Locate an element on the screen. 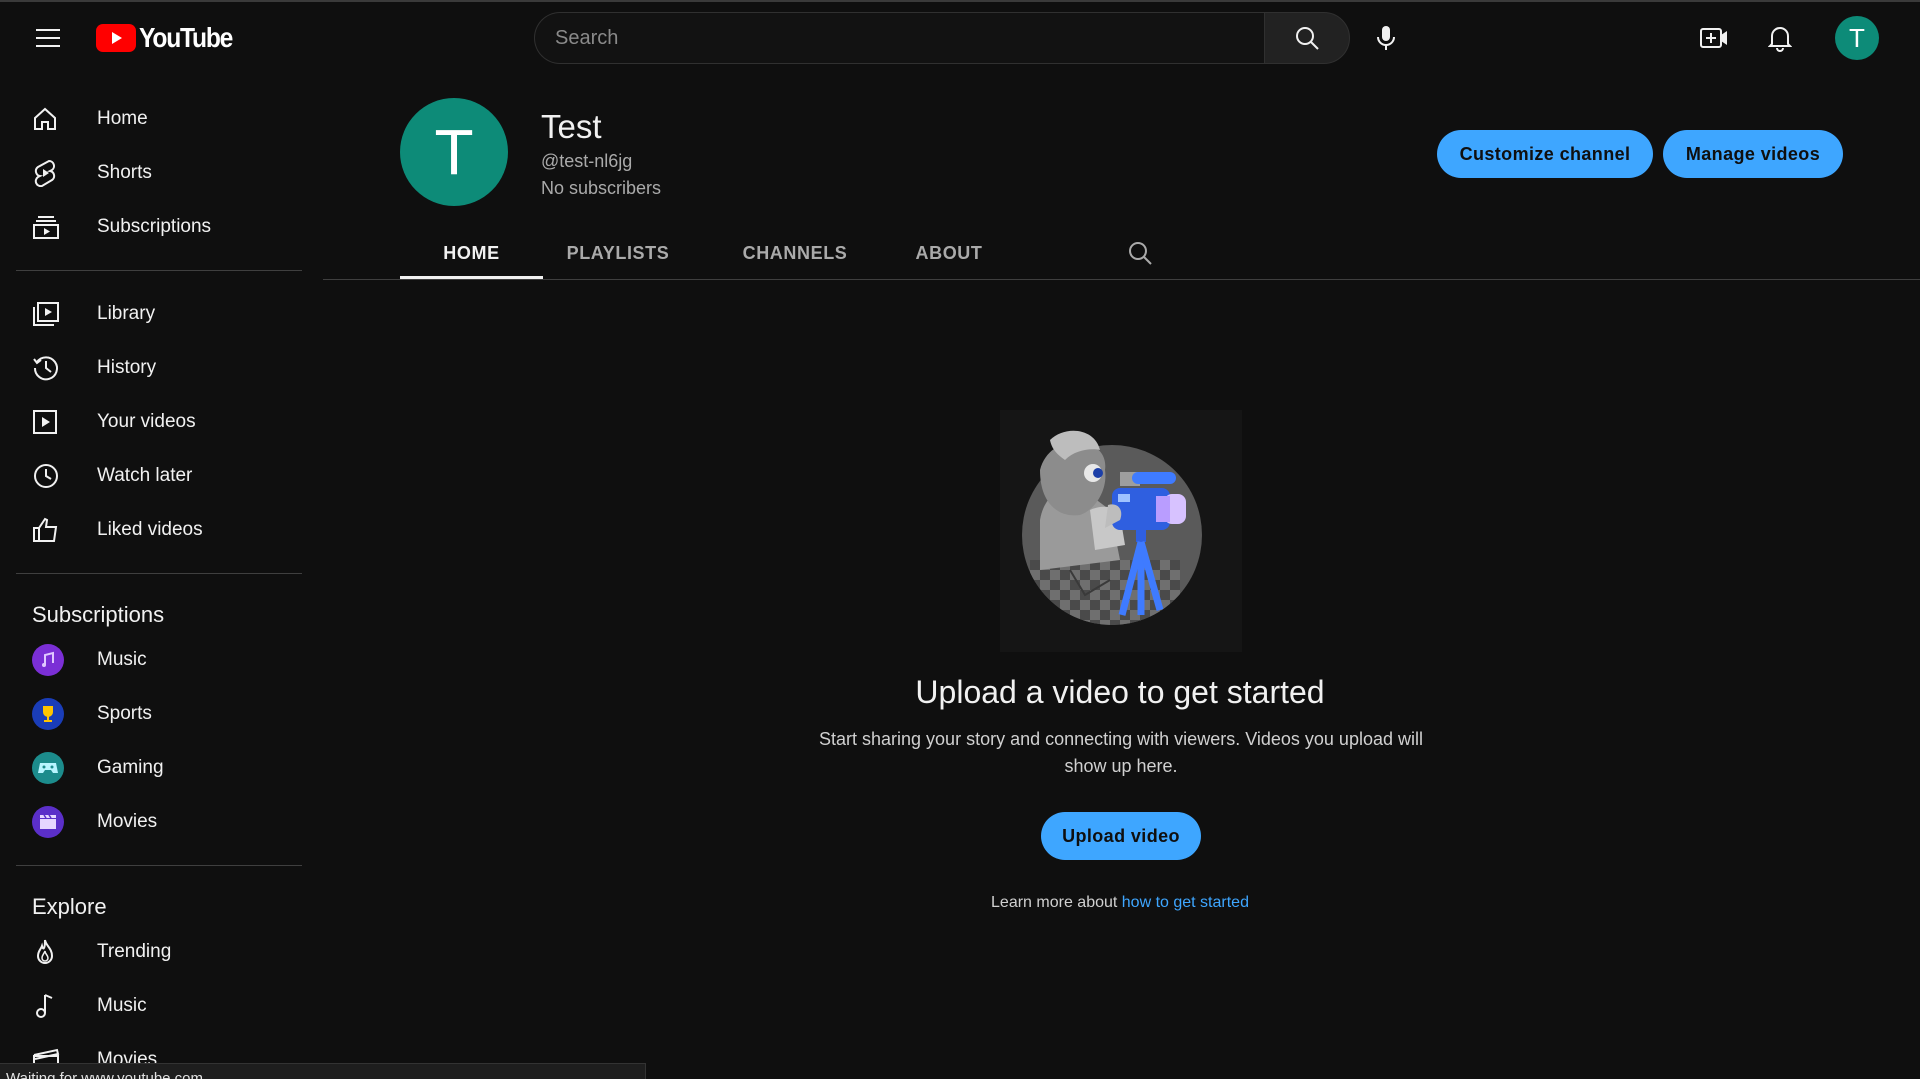  sidebar-item-history: History is located at coordinates (158, 368).